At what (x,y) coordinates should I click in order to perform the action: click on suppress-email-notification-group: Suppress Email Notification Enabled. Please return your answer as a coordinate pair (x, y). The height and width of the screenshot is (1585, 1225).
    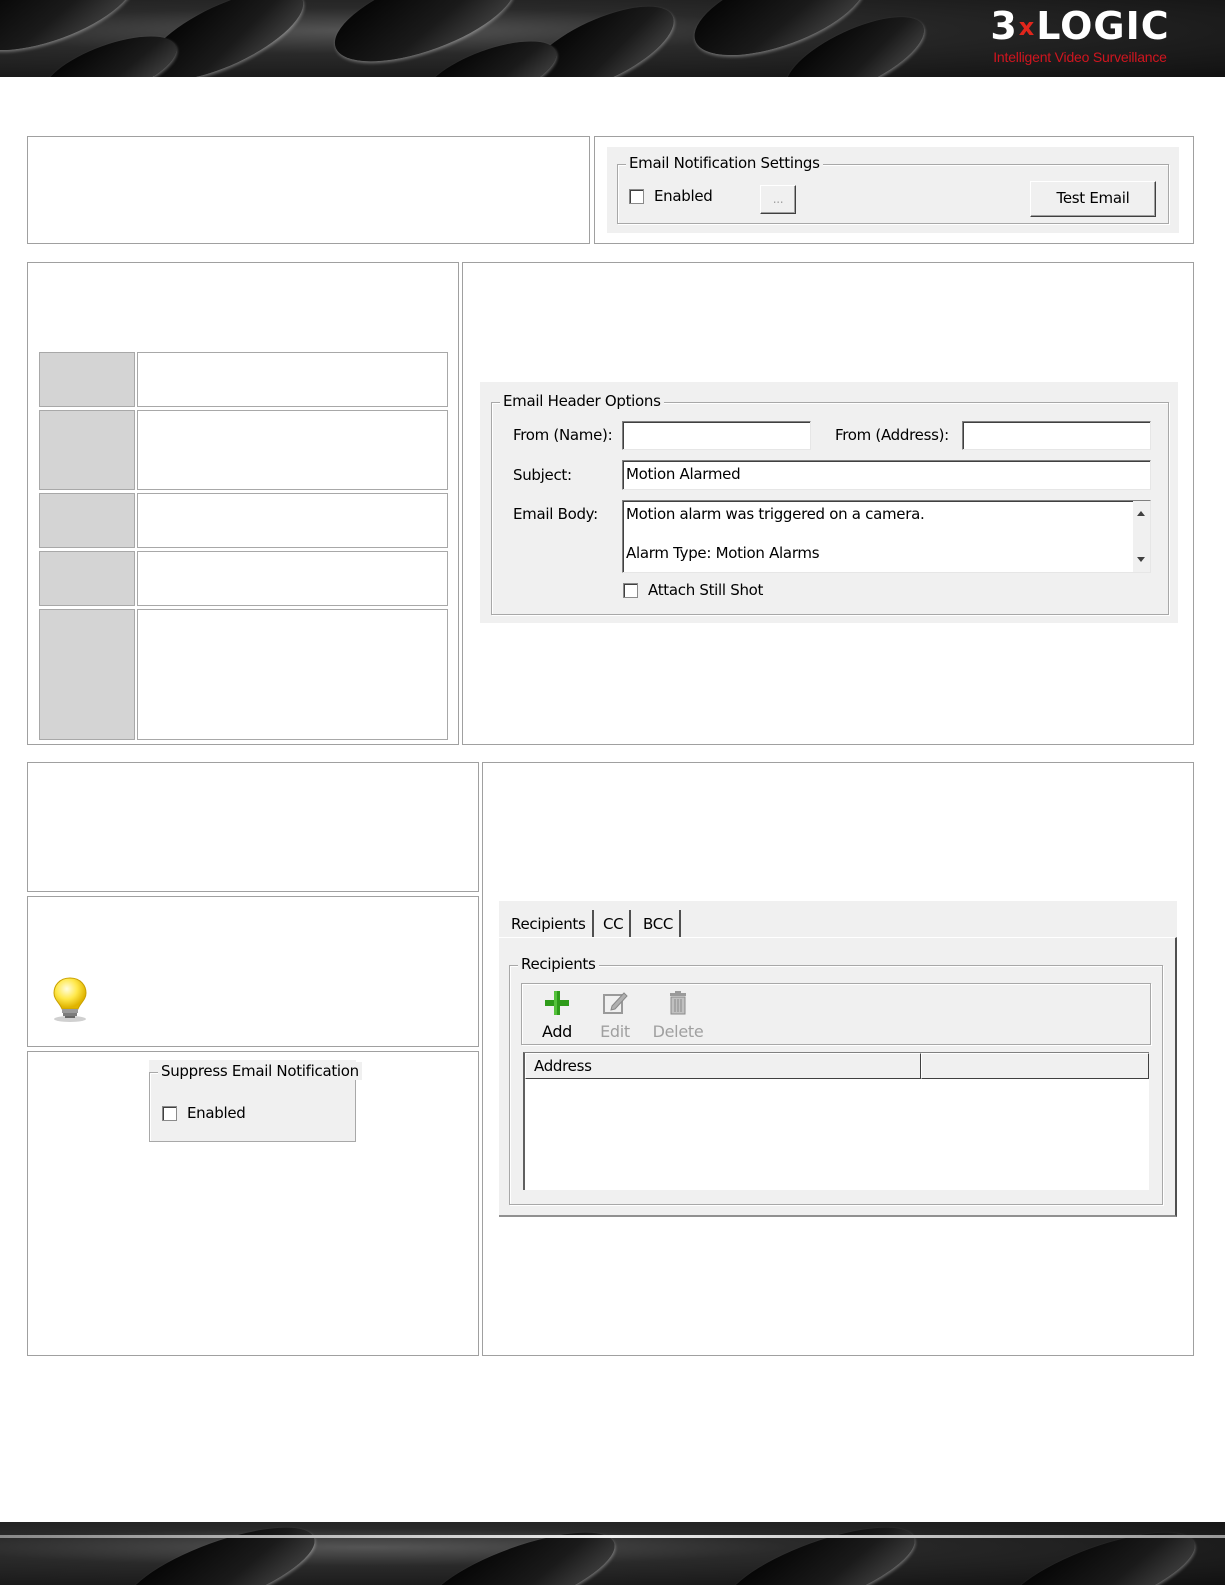
    Looking at the image, I should click on (255, 1102).